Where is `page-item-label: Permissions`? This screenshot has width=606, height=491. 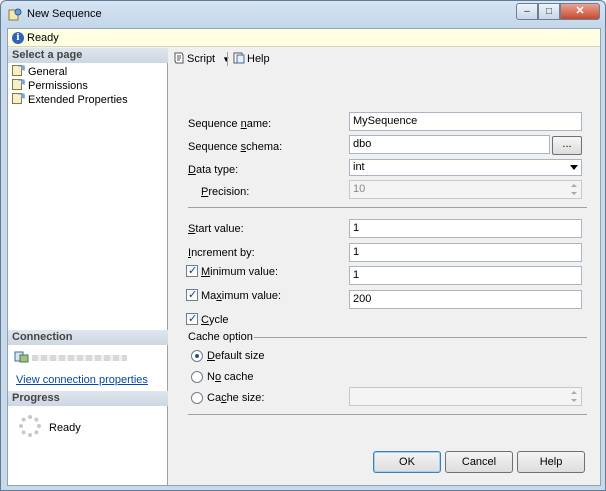 page-item-label: Permissions is located at coordinates (58, 86).